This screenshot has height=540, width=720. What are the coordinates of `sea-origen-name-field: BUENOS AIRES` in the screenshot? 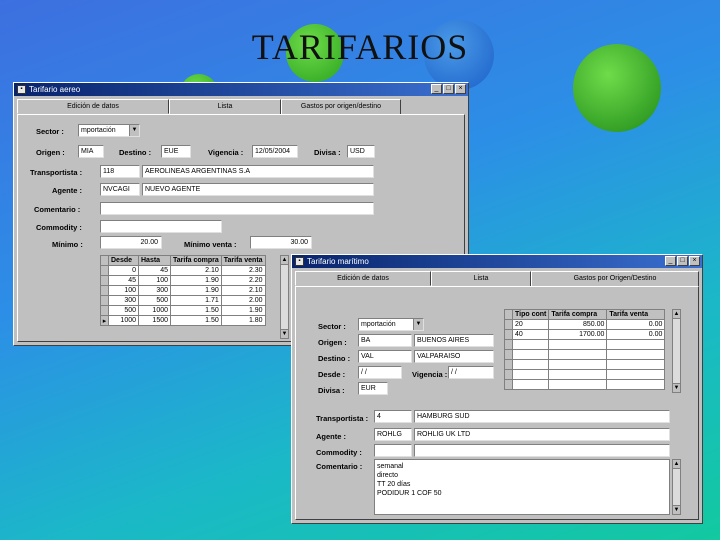 It's located at (454, 340).